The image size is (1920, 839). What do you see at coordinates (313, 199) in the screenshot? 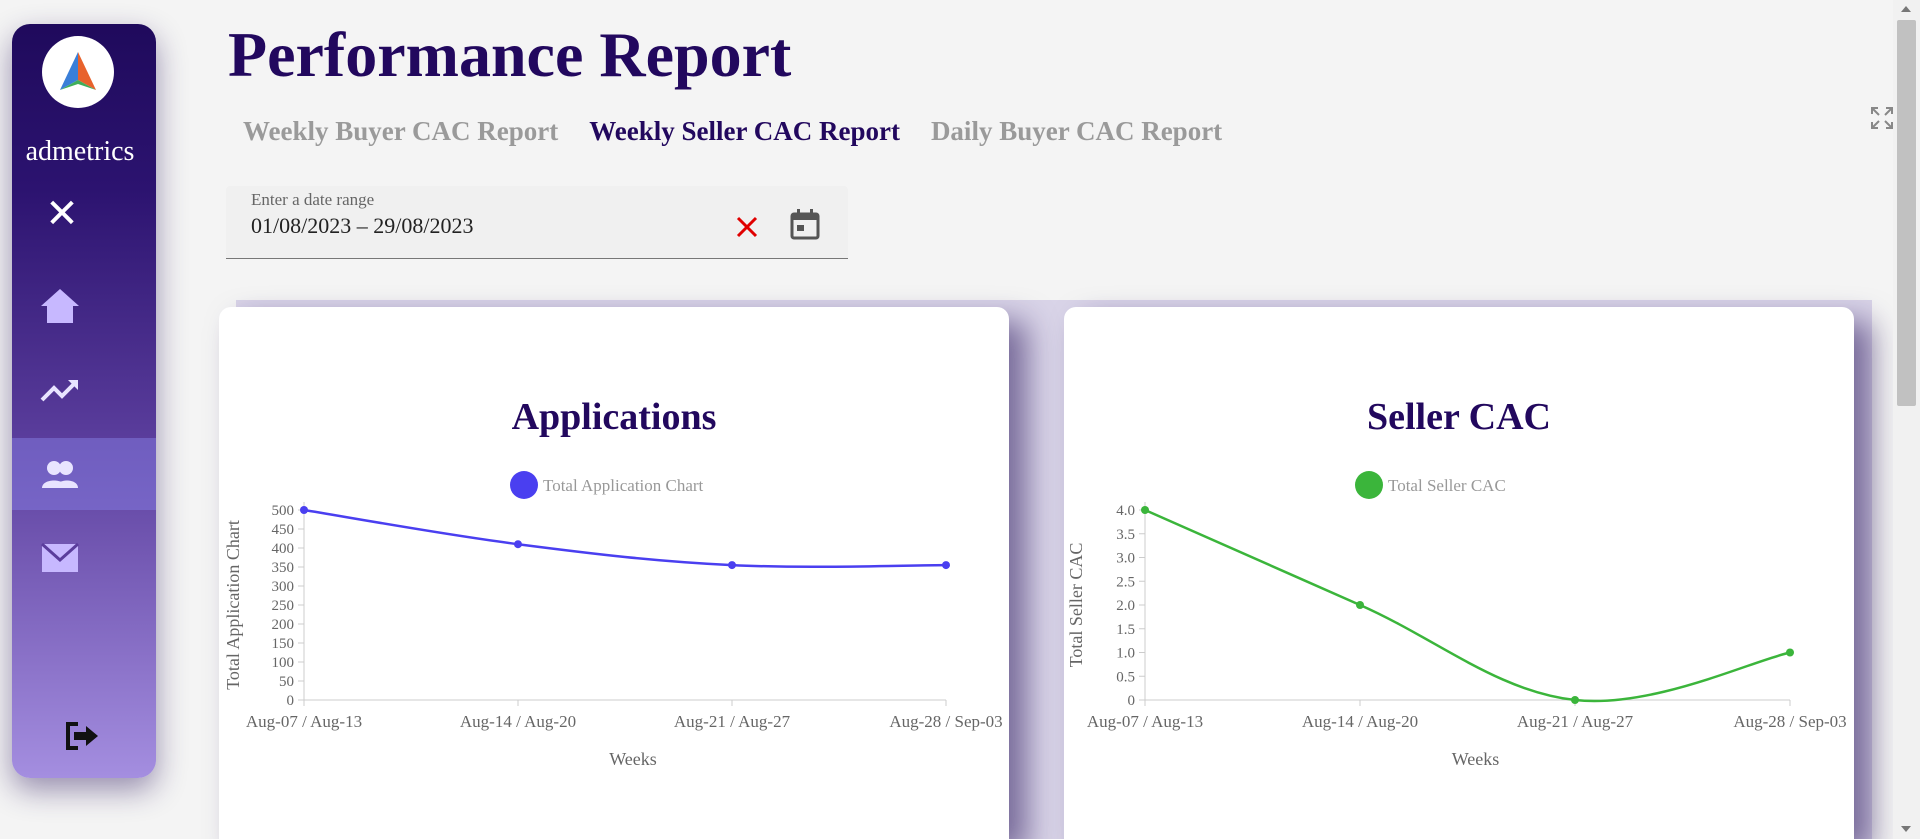
I see `date-range-label: Enter a date range` at bounding box center [313, 199].